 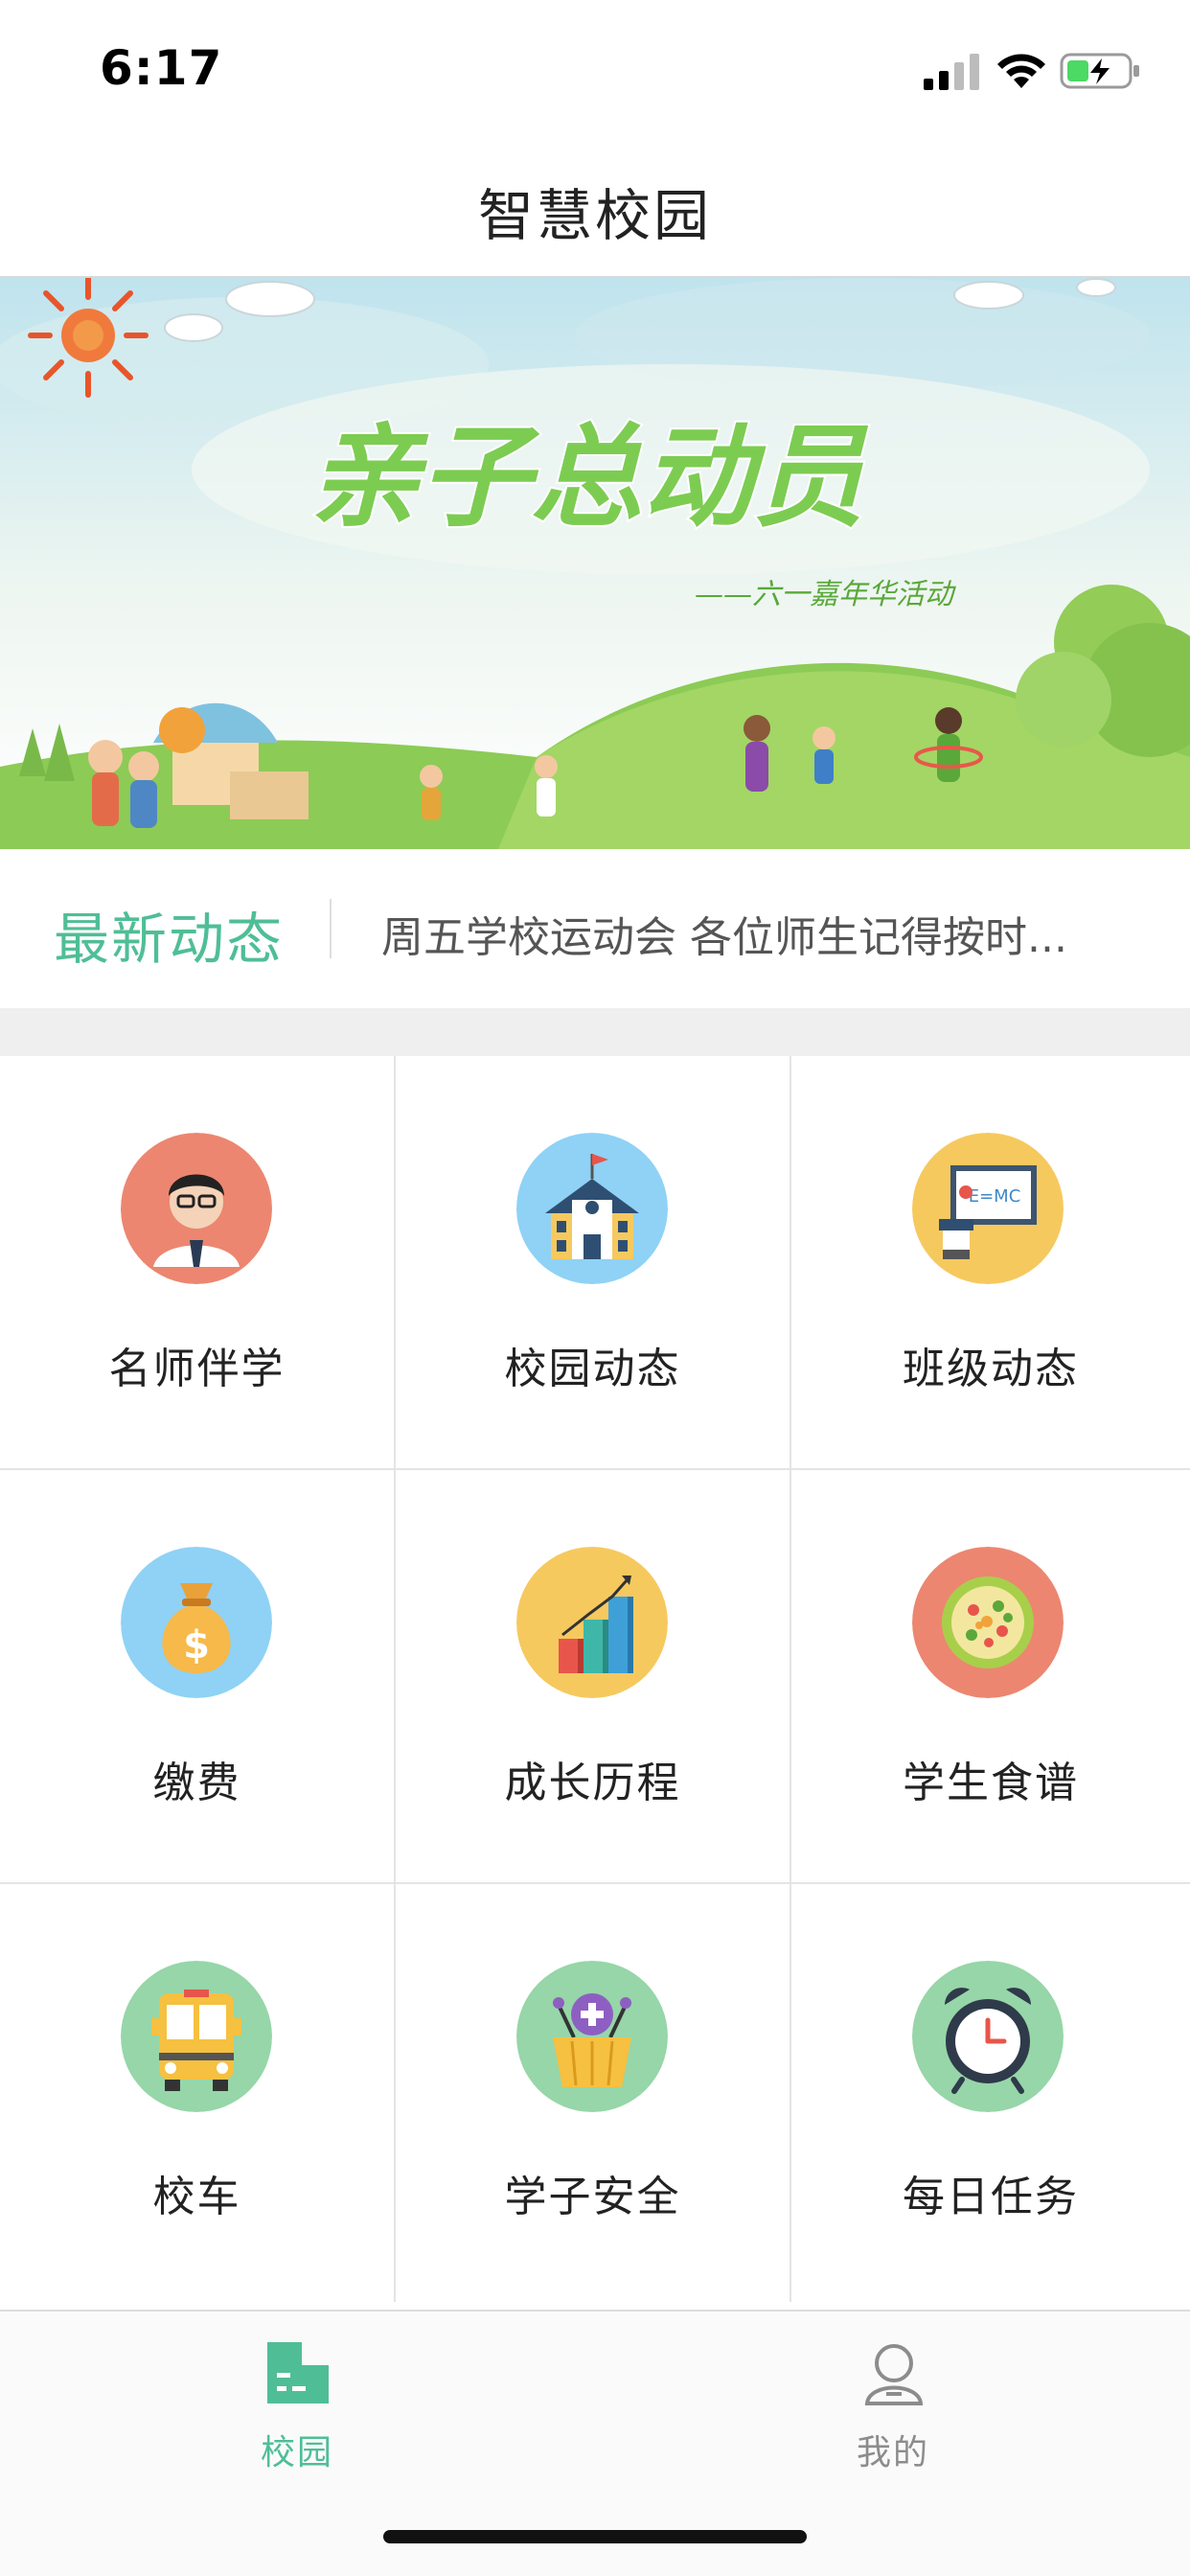 What do you see at coordinates (995, 1196) in the screenshot?
I see `svg-text: E=MC` at bounding box center [995, 1196].